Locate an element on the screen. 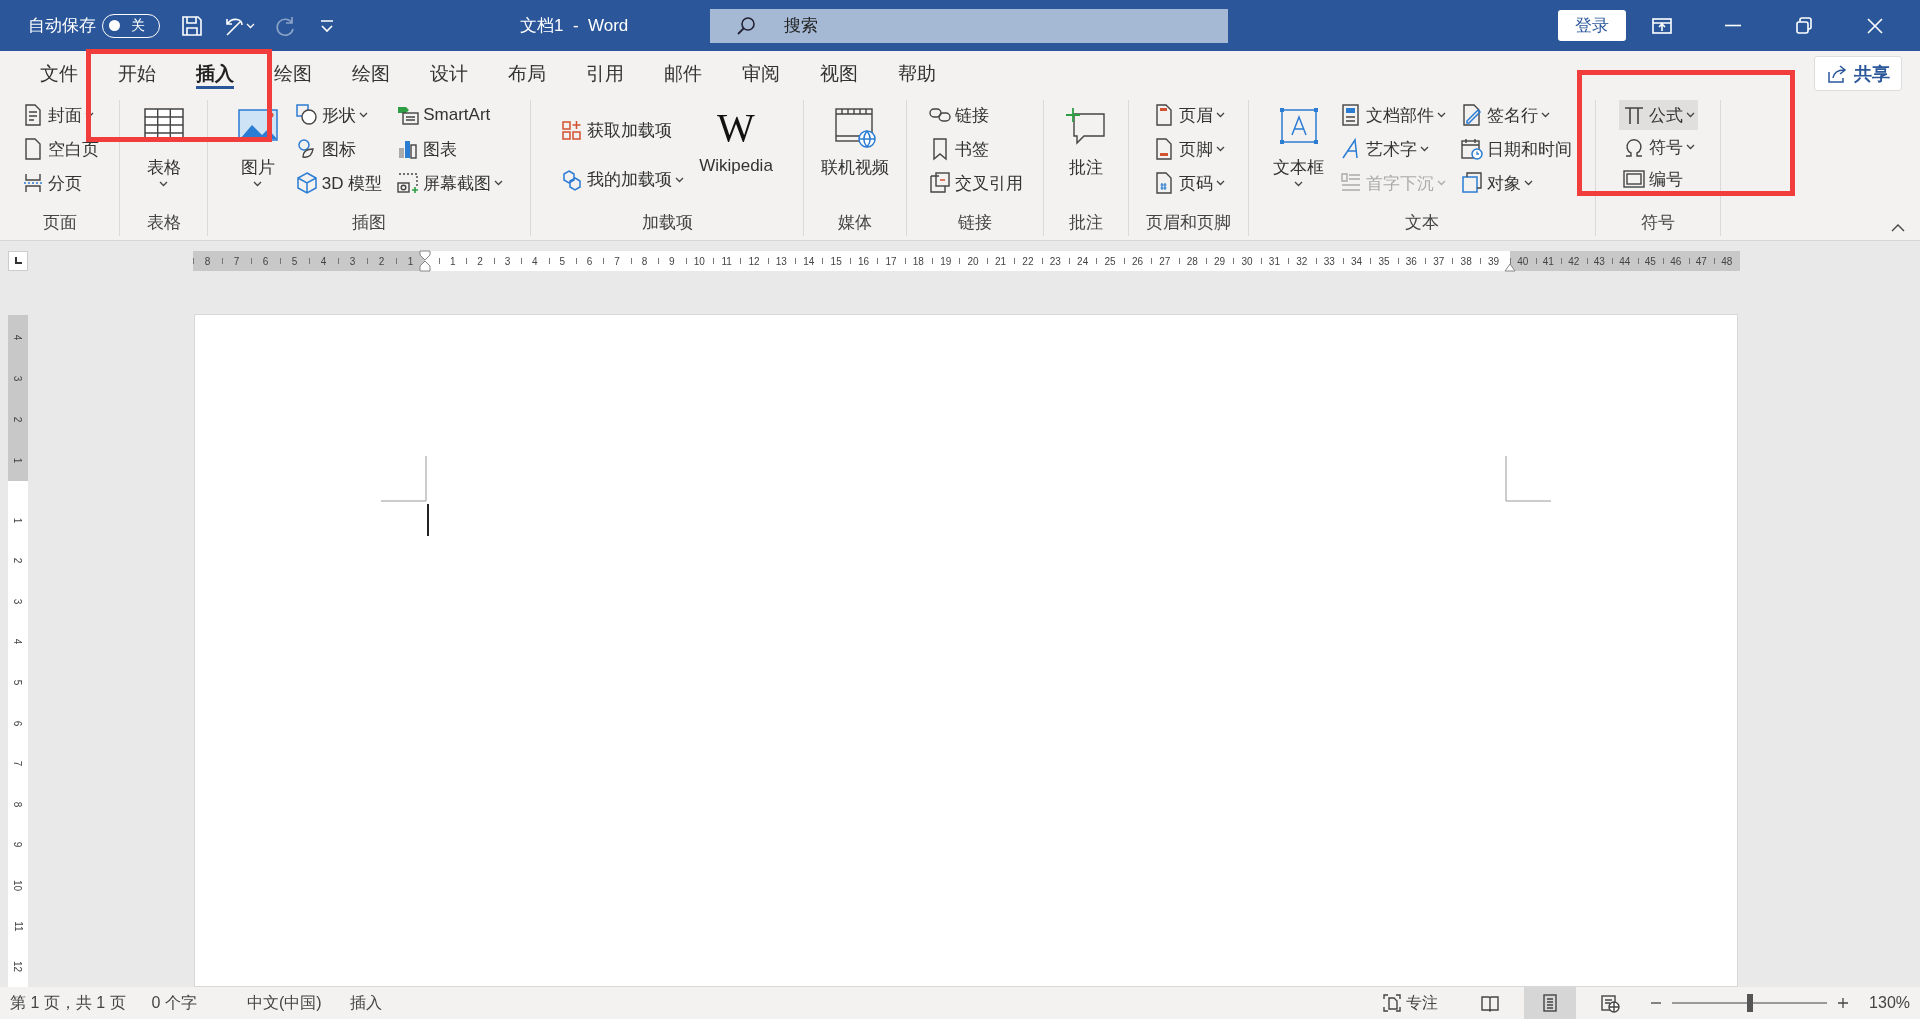 The height and width of the screenshot is (1019, 1920). plus-icon is located at coordinates (1843, 1003).